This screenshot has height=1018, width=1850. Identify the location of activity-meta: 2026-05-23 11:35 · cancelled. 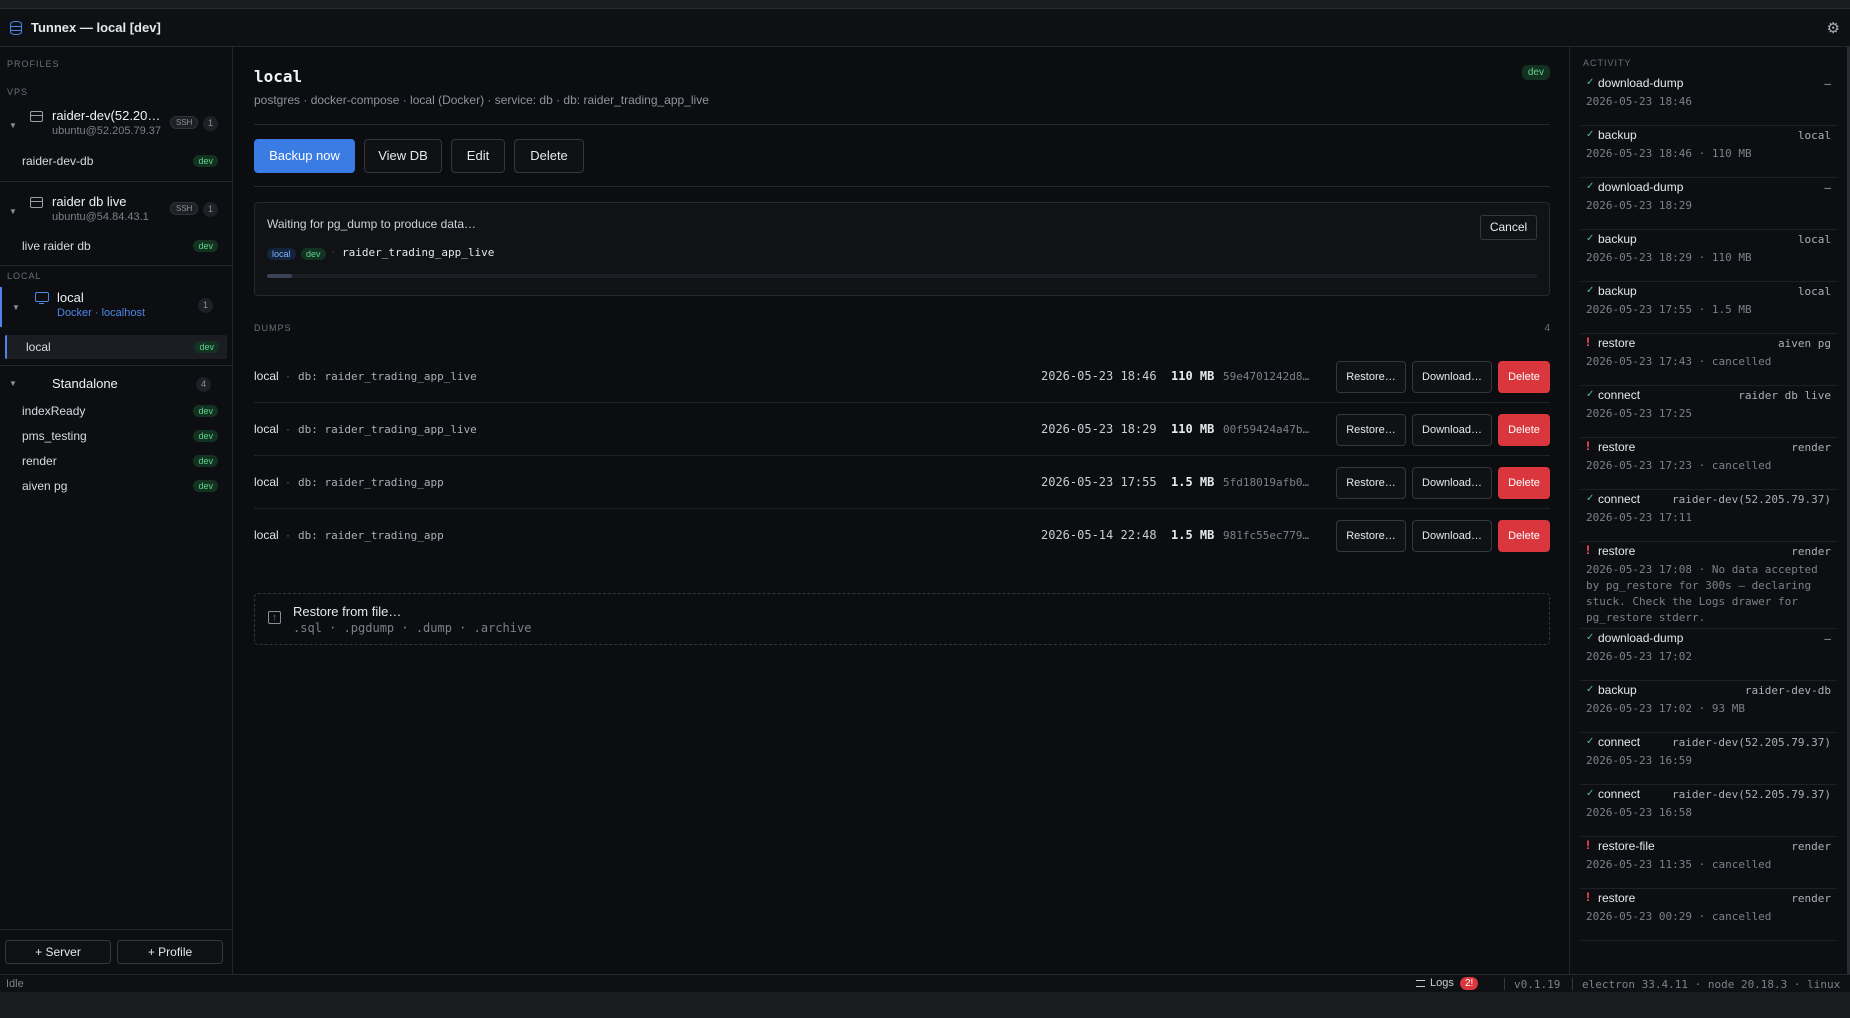
(1679, 864).